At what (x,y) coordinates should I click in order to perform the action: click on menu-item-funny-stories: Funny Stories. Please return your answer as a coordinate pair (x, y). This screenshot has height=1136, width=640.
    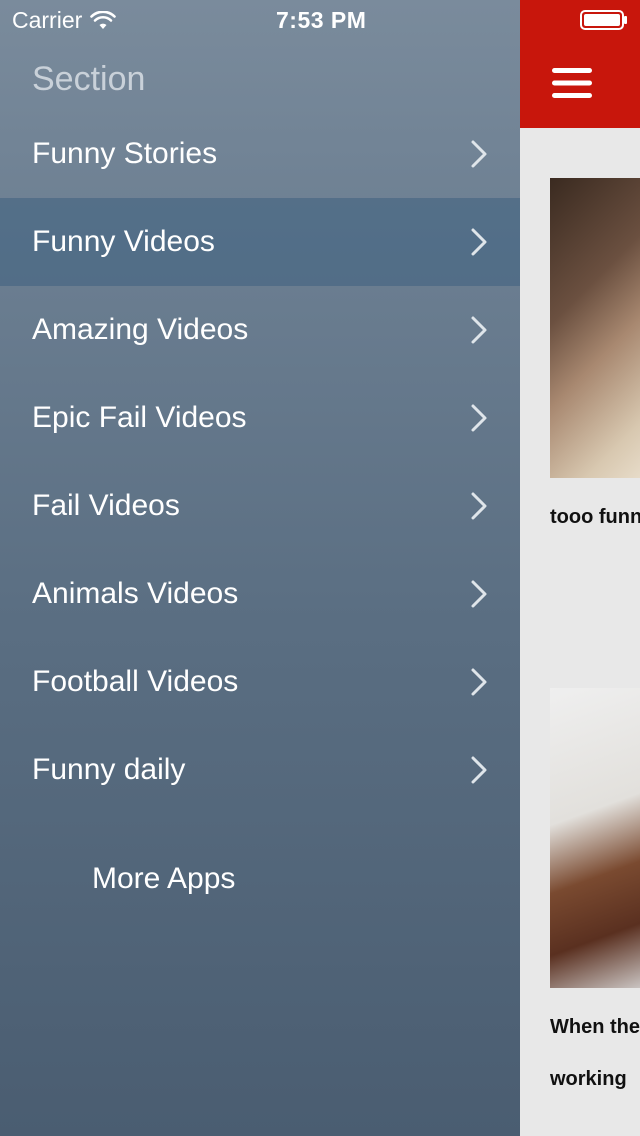
    Looking at the image, I should click on (260, 154).